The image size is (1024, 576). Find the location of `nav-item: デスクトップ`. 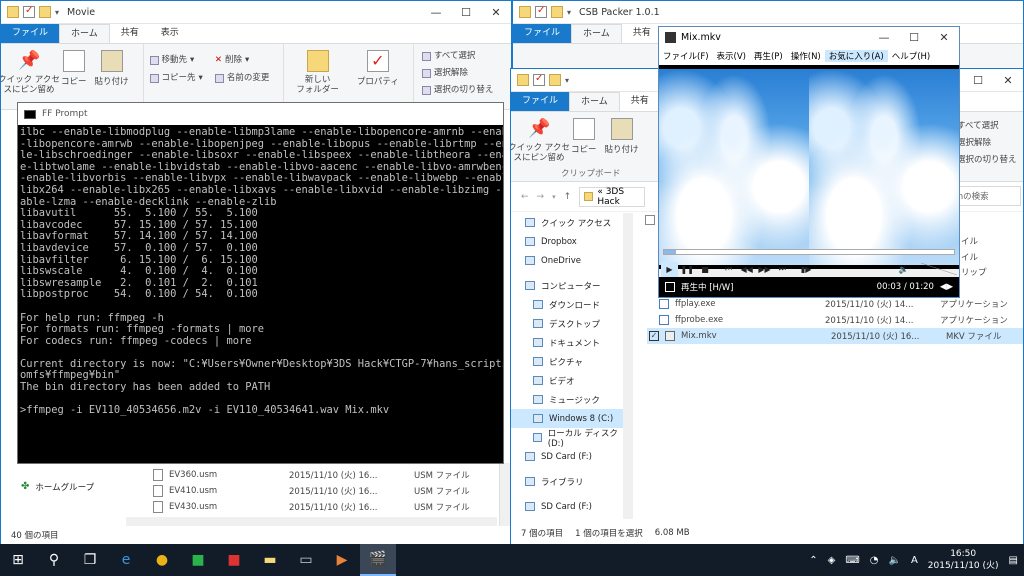

nav-item: デスクトップ is located at coordinates (567, 323).